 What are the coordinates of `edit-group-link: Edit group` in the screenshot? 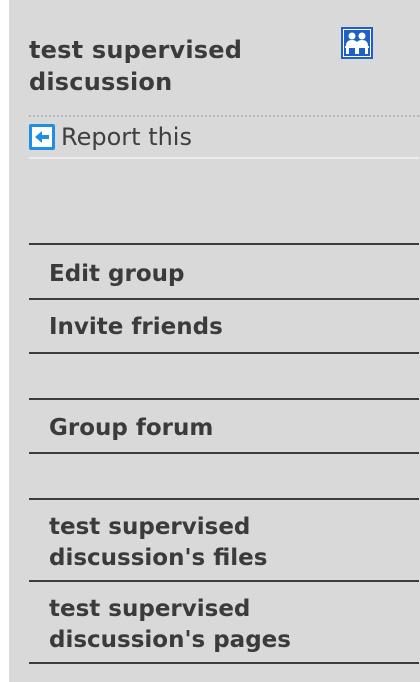 It's located at (219, 274).